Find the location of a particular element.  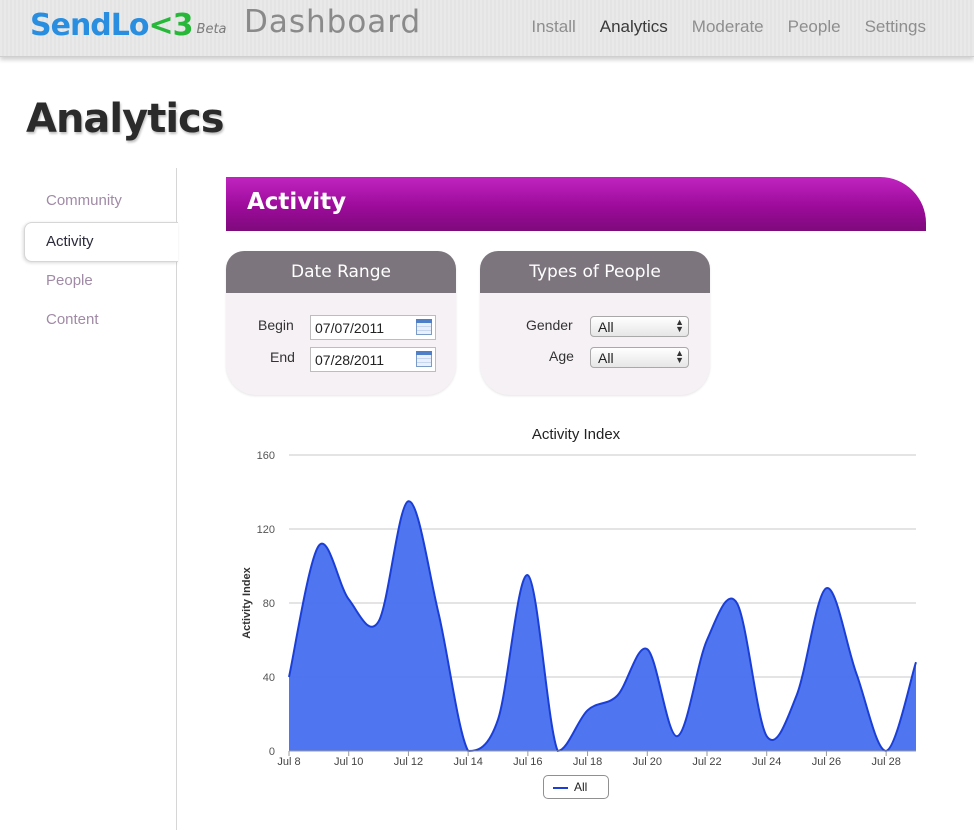

chart-legend: All is located at coordinates (576, 787).